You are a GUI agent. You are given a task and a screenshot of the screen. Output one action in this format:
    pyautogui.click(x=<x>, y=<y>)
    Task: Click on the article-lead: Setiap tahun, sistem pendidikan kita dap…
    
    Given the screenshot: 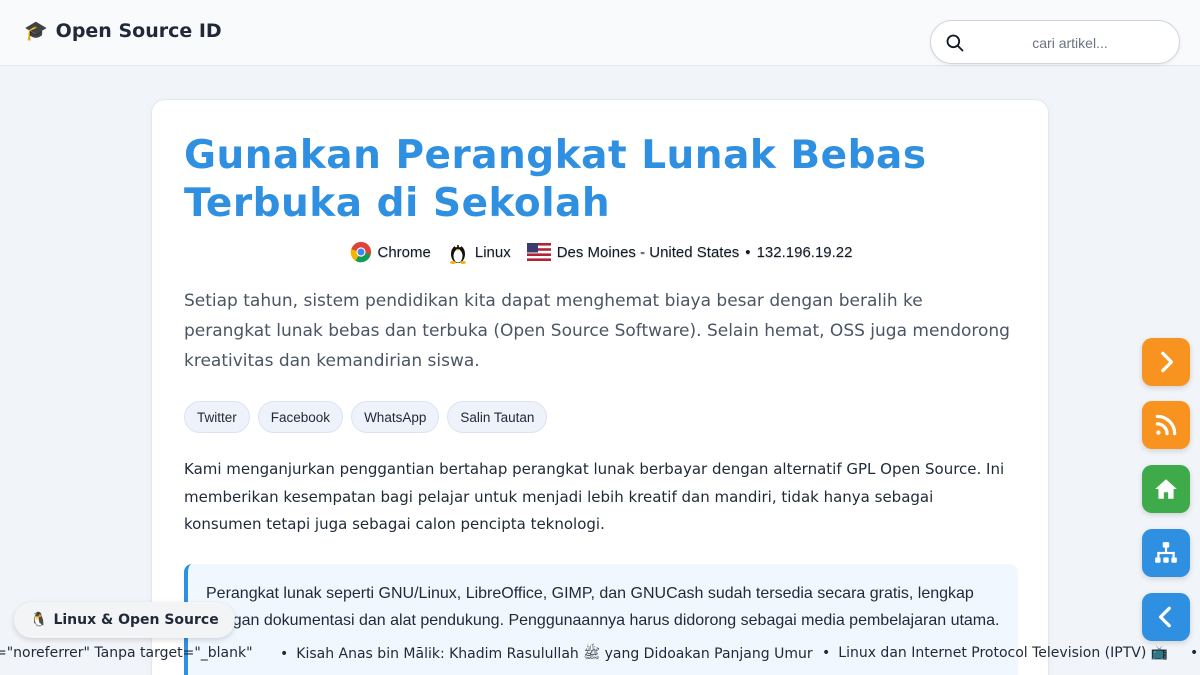 What is the action you would take?
    pyautogui.click(x=597, y=331)
    